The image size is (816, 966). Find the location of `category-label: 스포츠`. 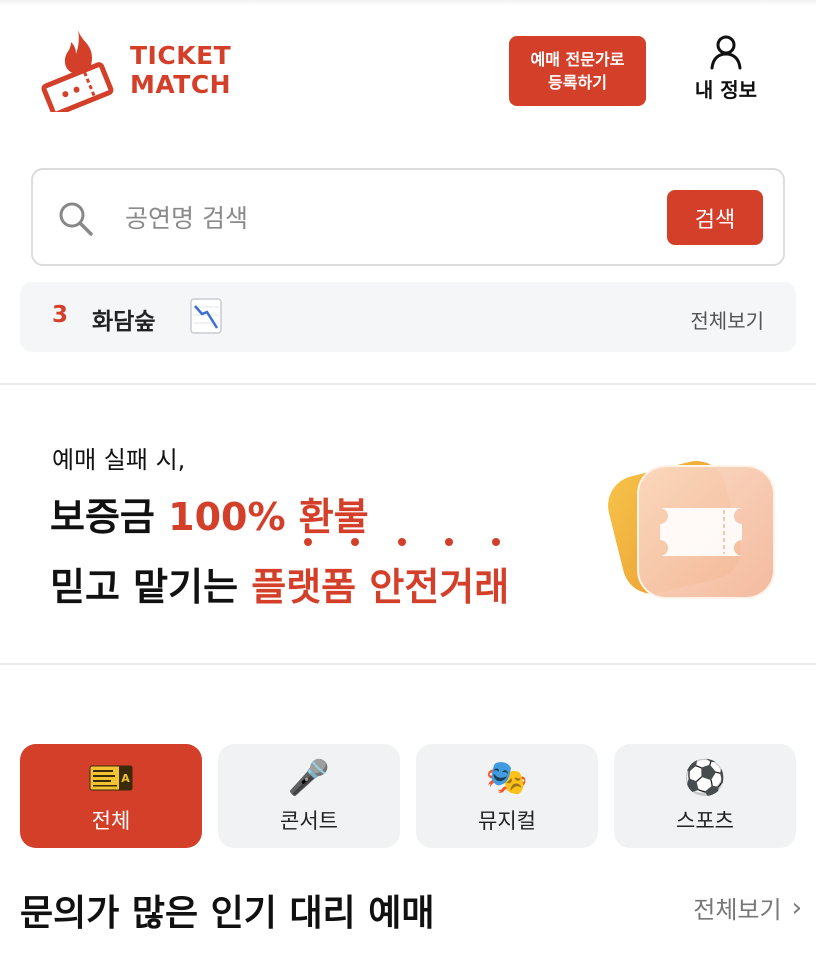

category-label: 스포츠 is located at coordinates (705, 821).